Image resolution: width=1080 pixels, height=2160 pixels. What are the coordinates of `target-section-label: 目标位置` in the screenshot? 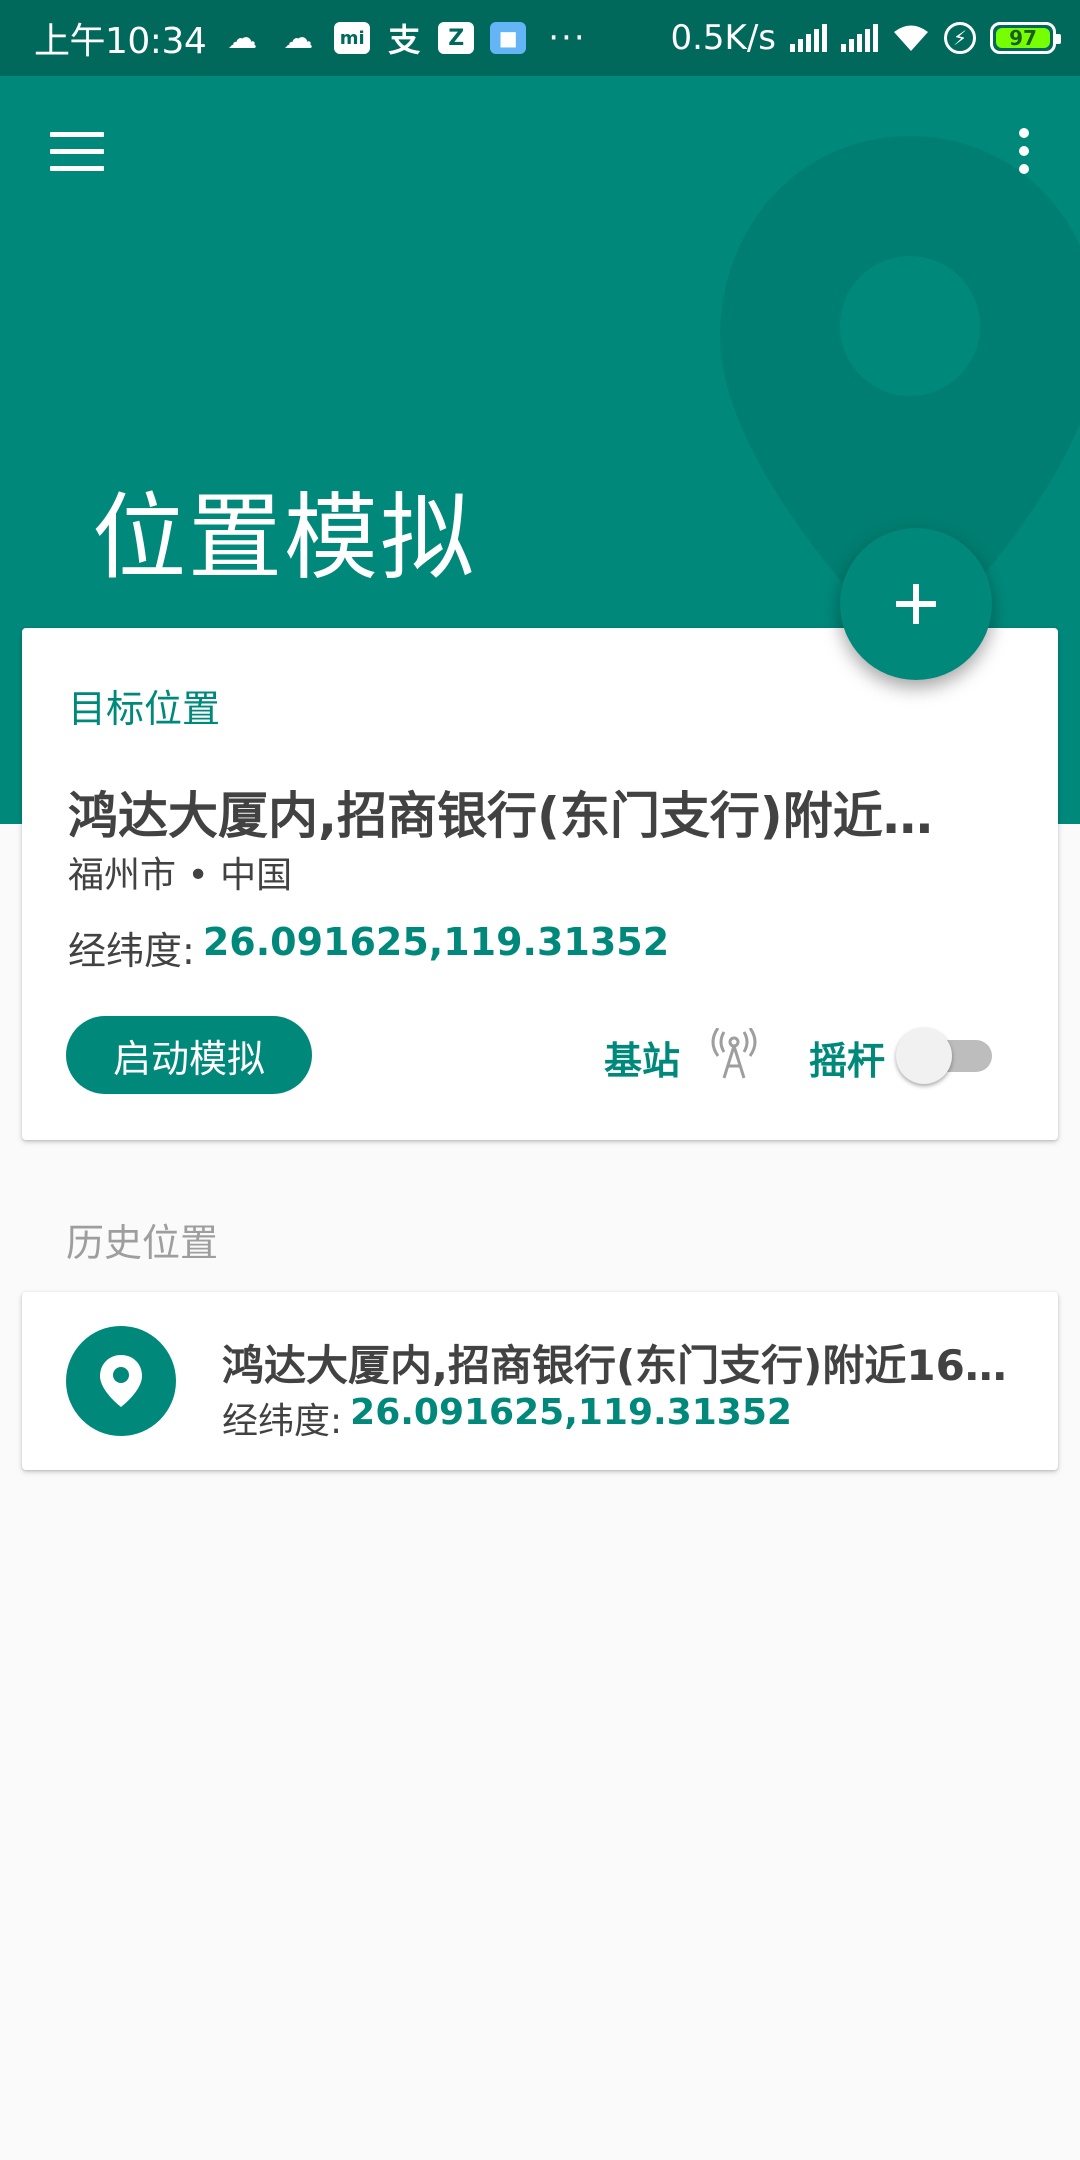 It's located at (144, 709).